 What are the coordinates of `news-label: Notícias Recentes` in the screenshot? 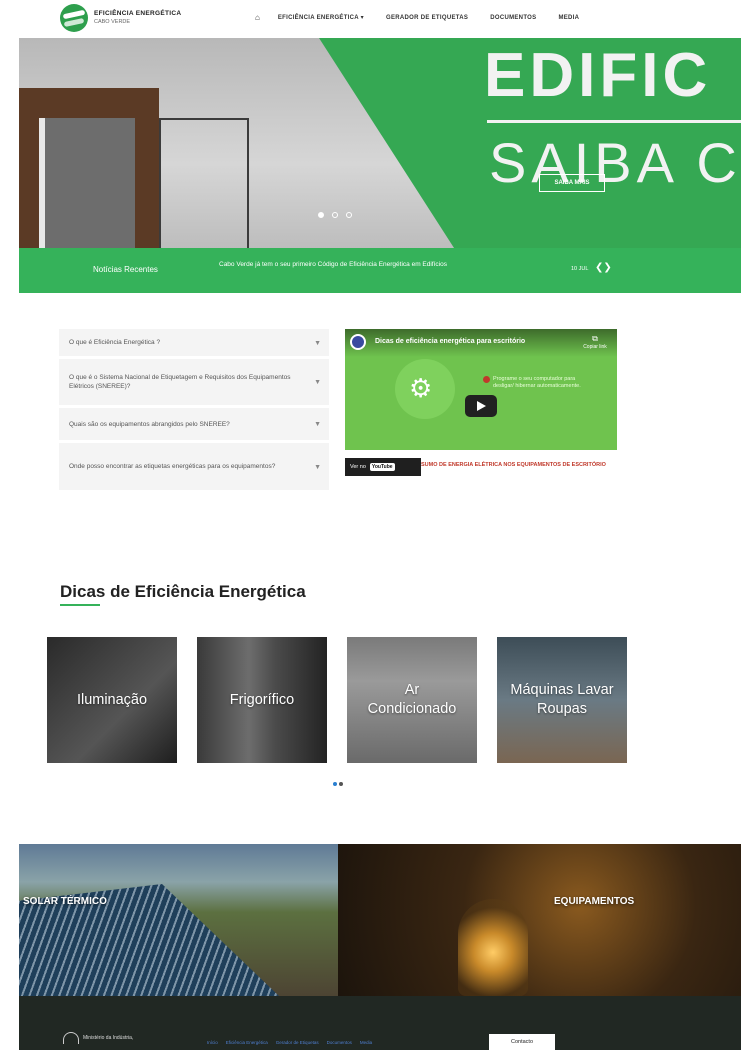 It's located at (125, 269).